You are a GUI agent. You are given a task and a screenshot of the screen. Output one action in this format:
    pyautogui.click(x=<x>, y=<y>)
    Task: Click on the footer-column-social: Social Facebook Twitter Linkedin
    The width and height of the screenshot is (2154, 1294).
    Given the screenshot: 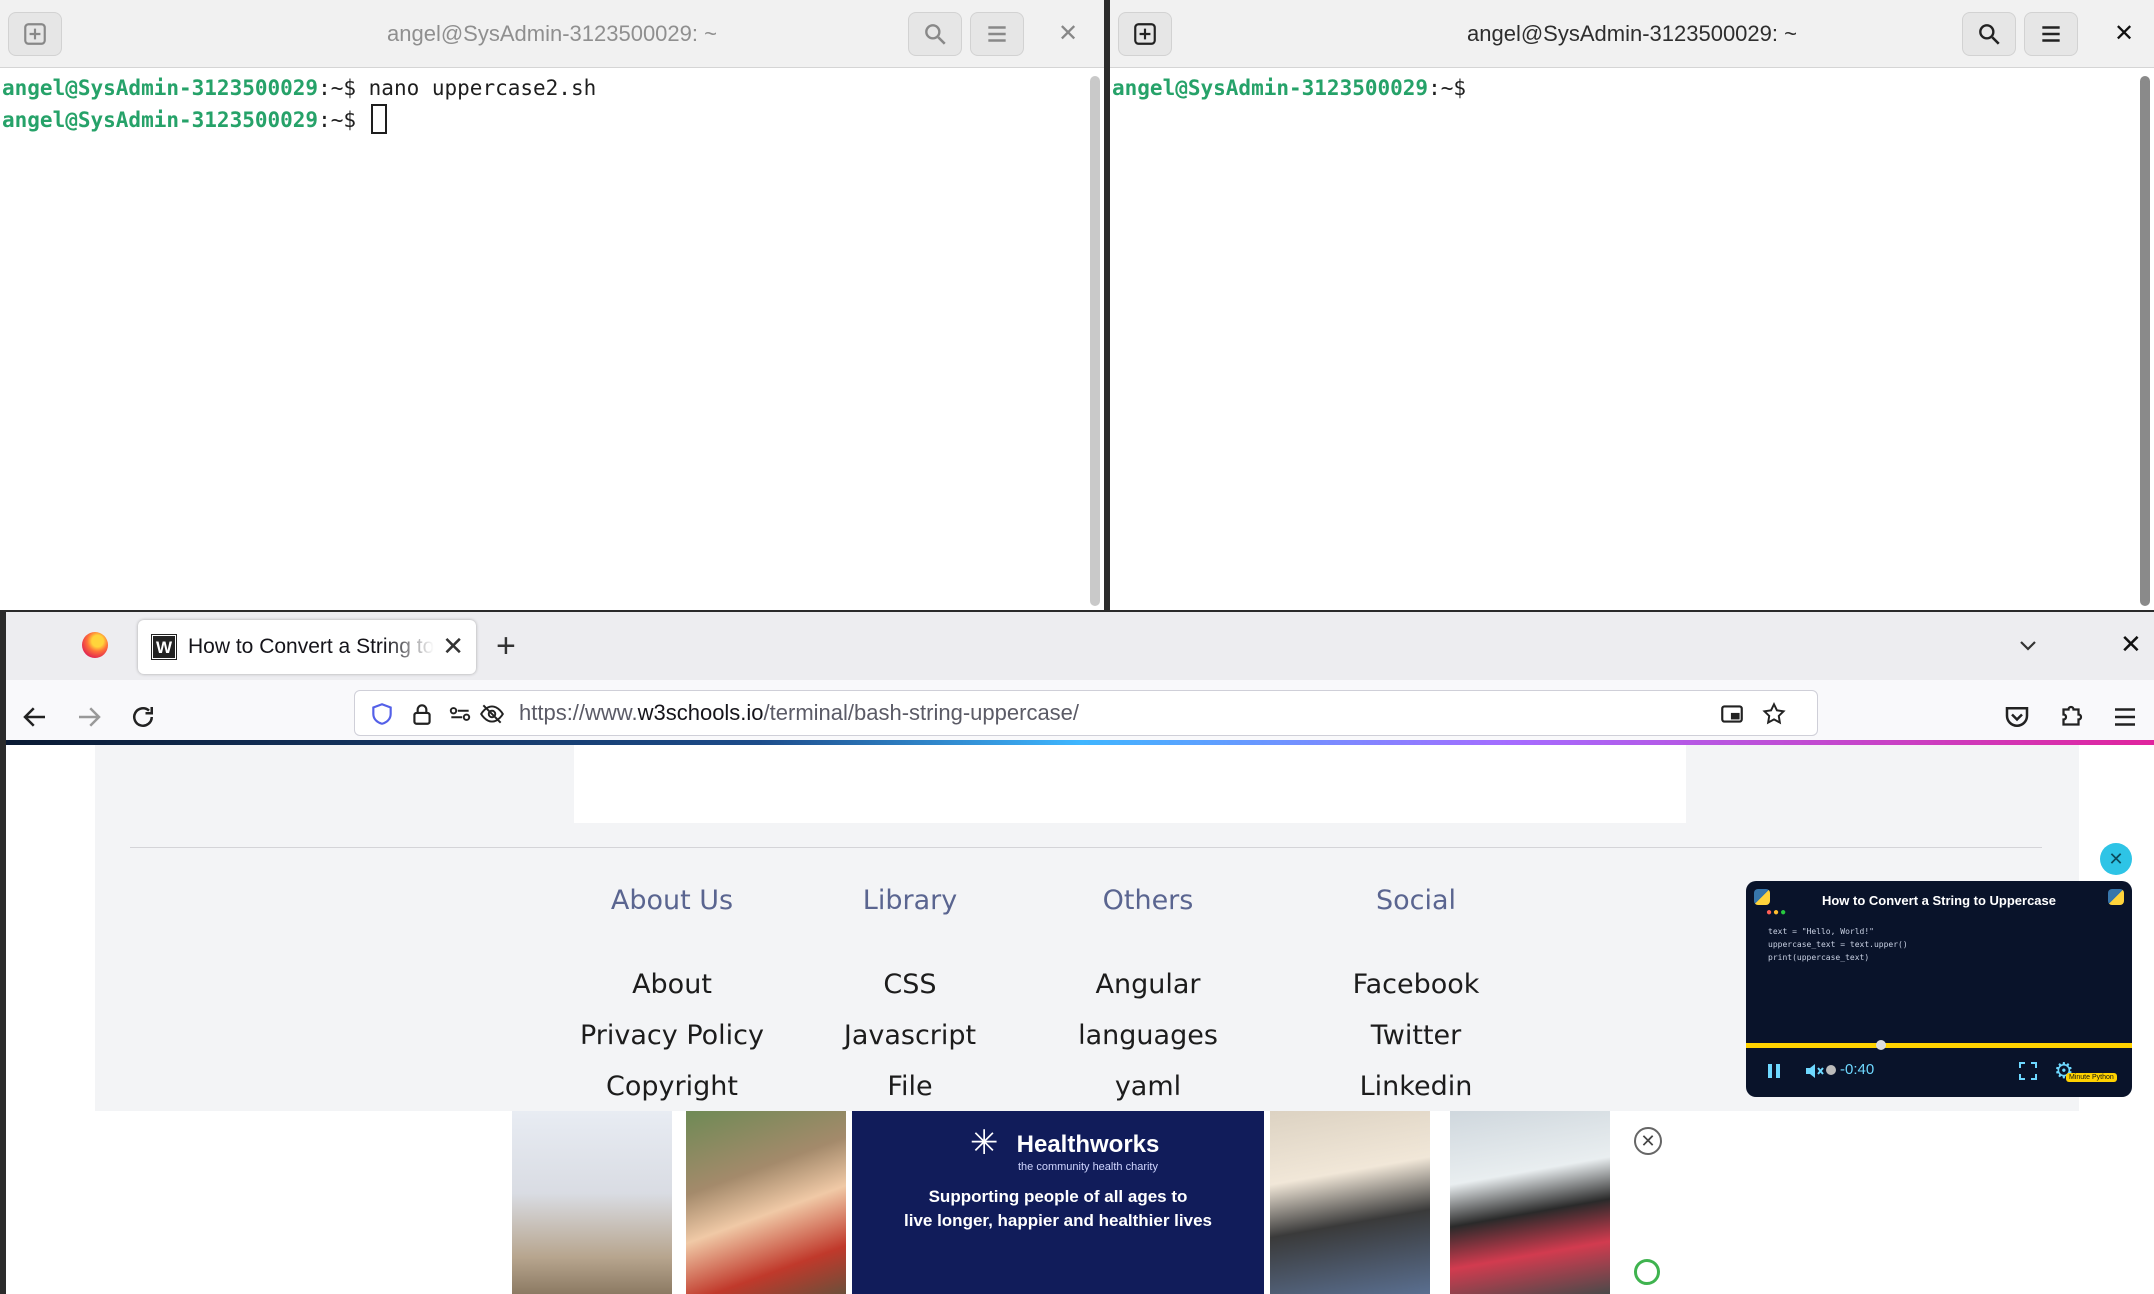 What is the action you would take?
    pyautogui.click(x=1416, y=994)
    